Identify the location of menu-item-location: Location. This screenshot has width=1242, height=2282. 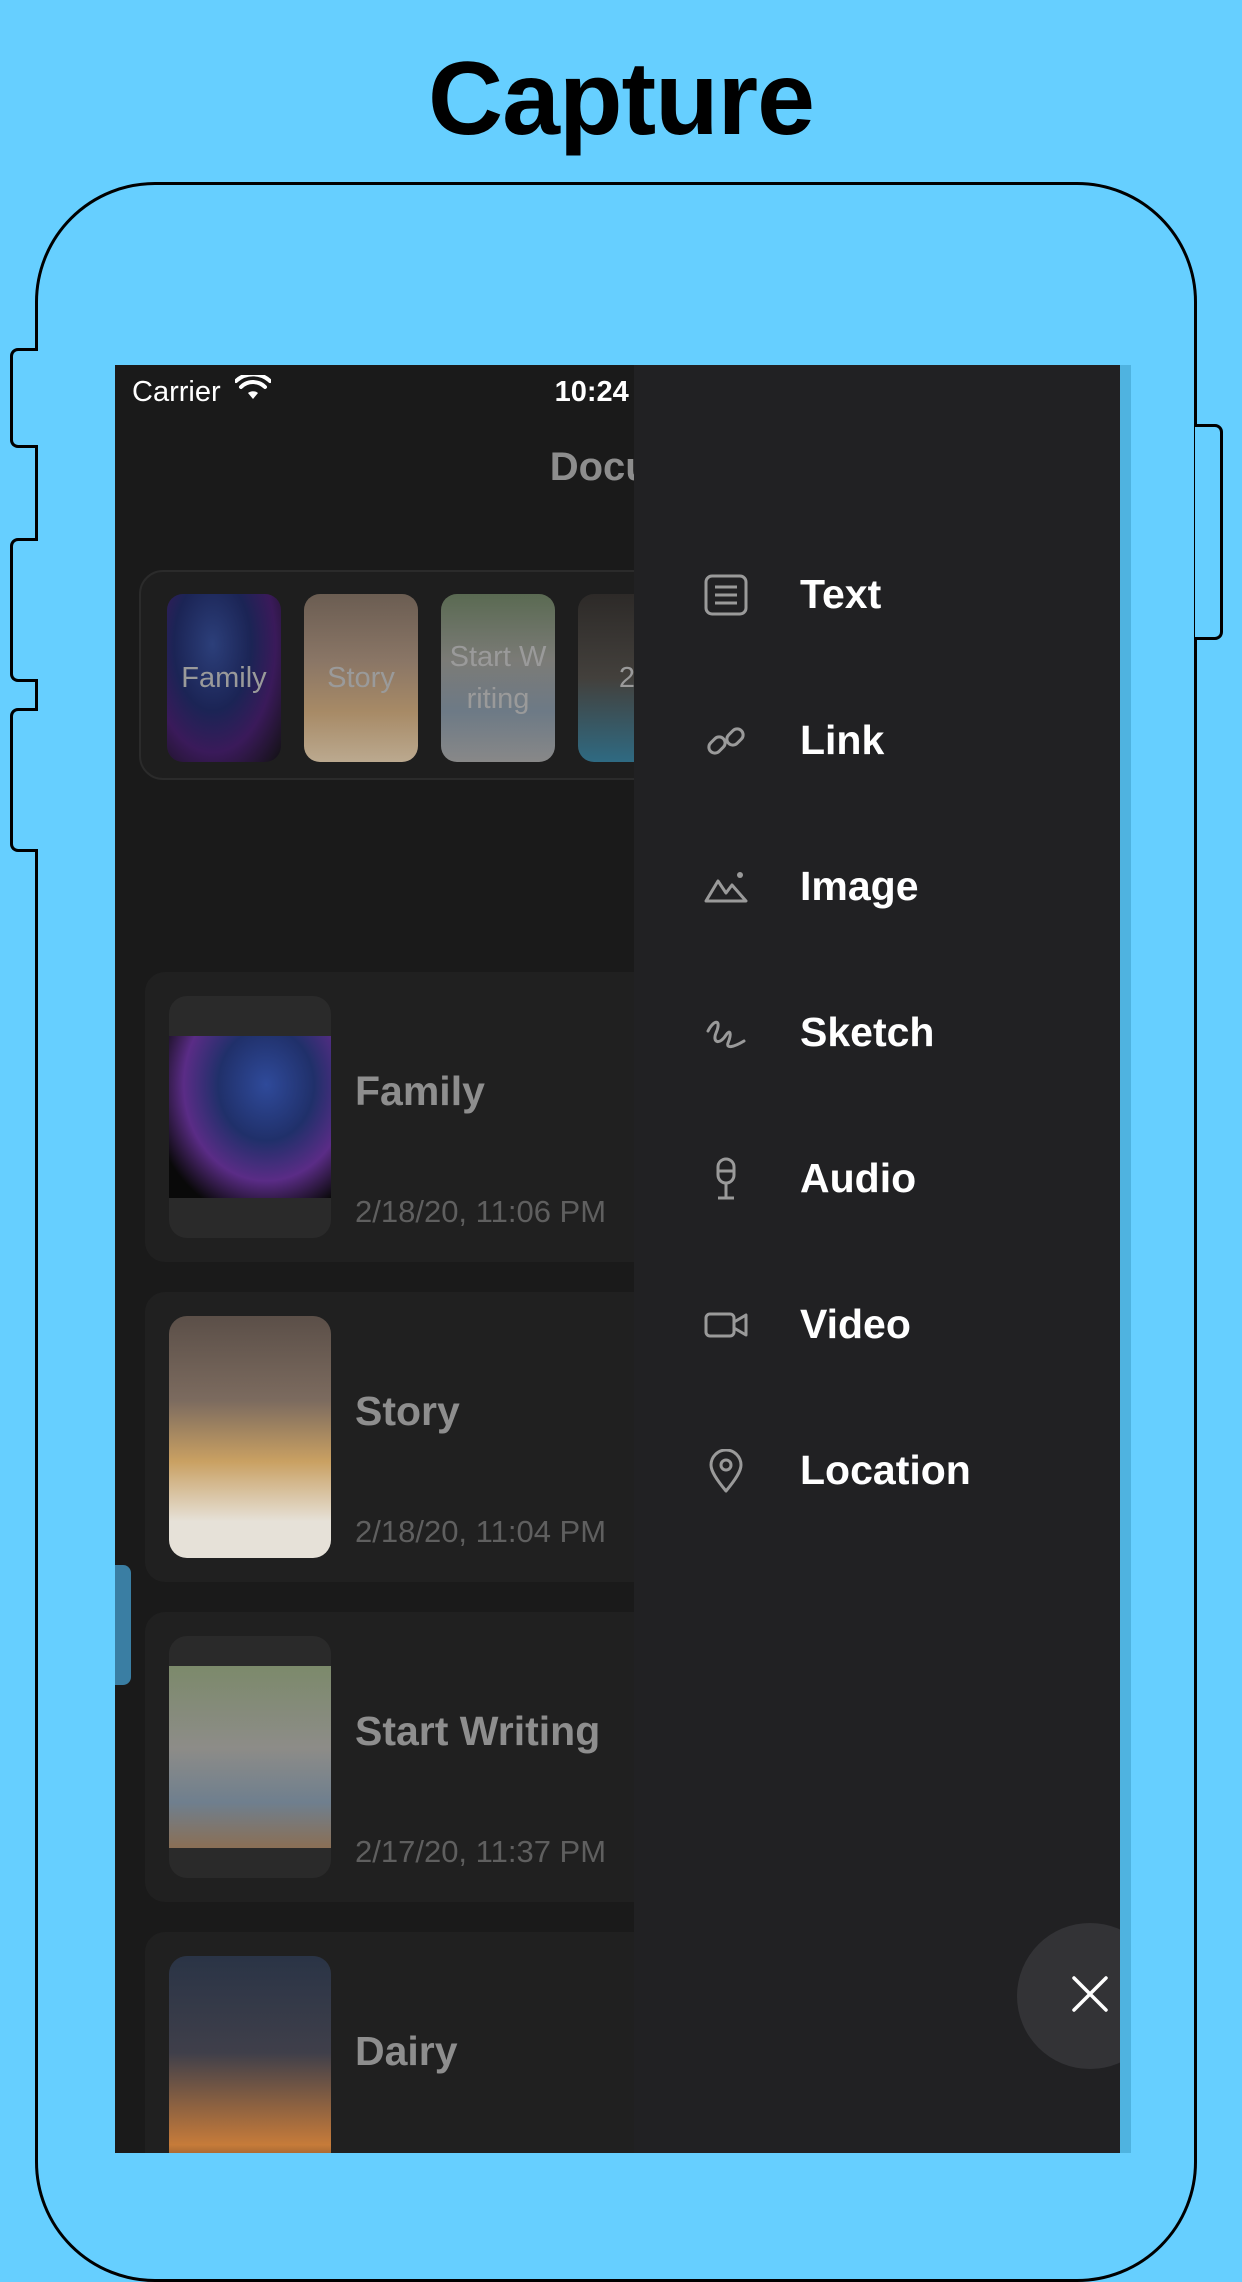
(877, 1471).